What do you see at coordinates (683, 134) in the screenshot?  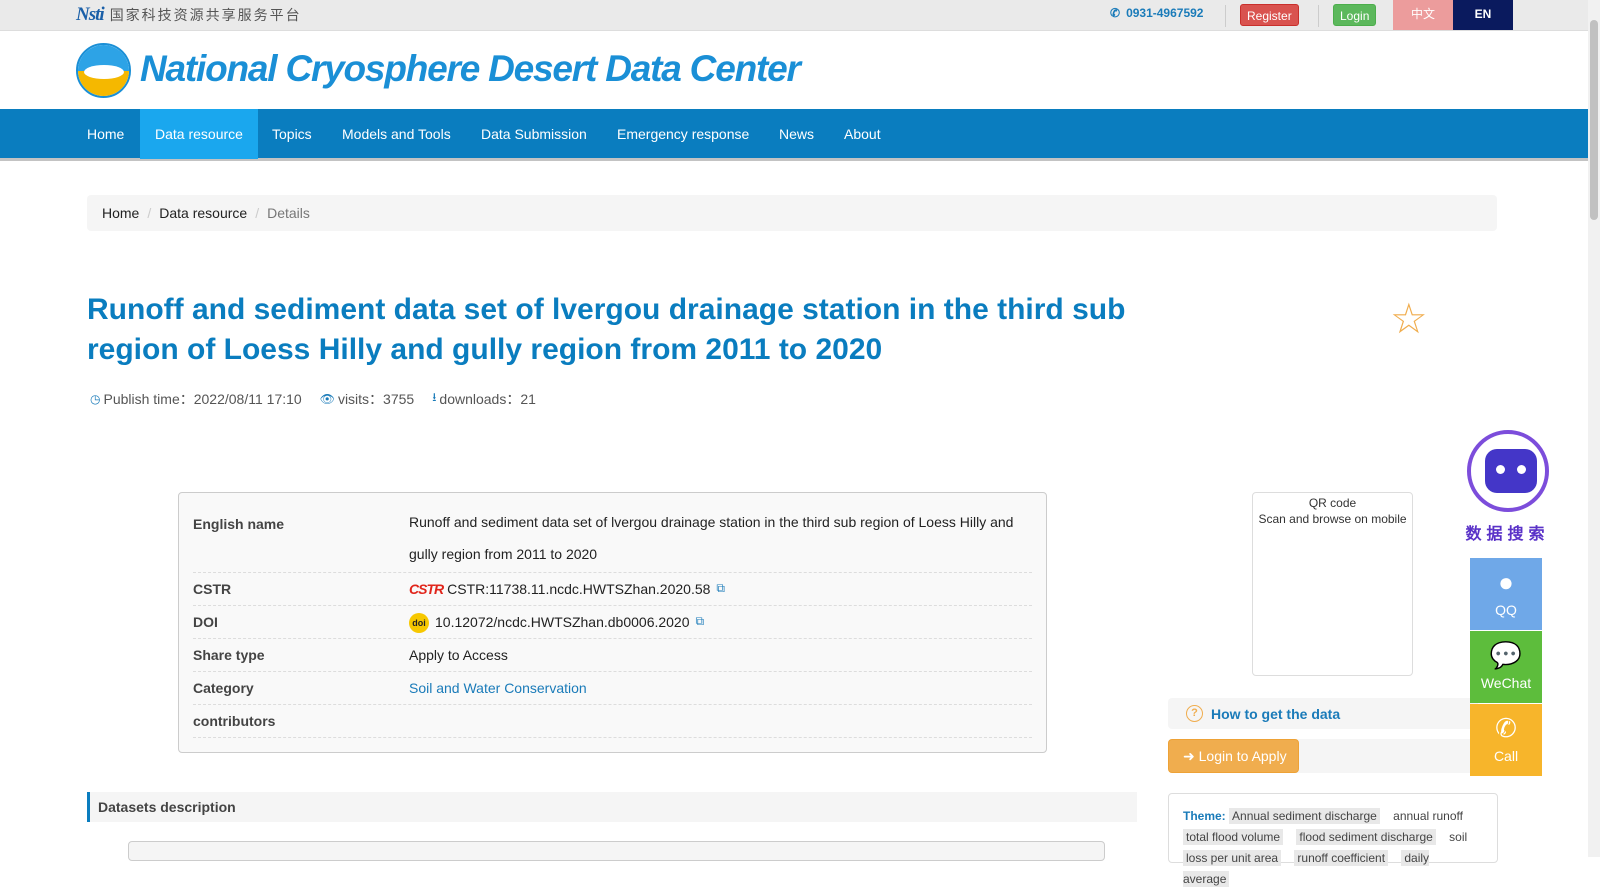 I see `nav-item-emergency-response: Emergency response` at bounding box center [683, 134].